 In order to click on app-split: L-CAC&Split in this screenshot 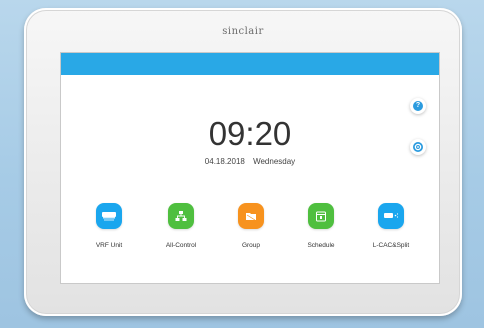, I will do `click(391, 226)`.